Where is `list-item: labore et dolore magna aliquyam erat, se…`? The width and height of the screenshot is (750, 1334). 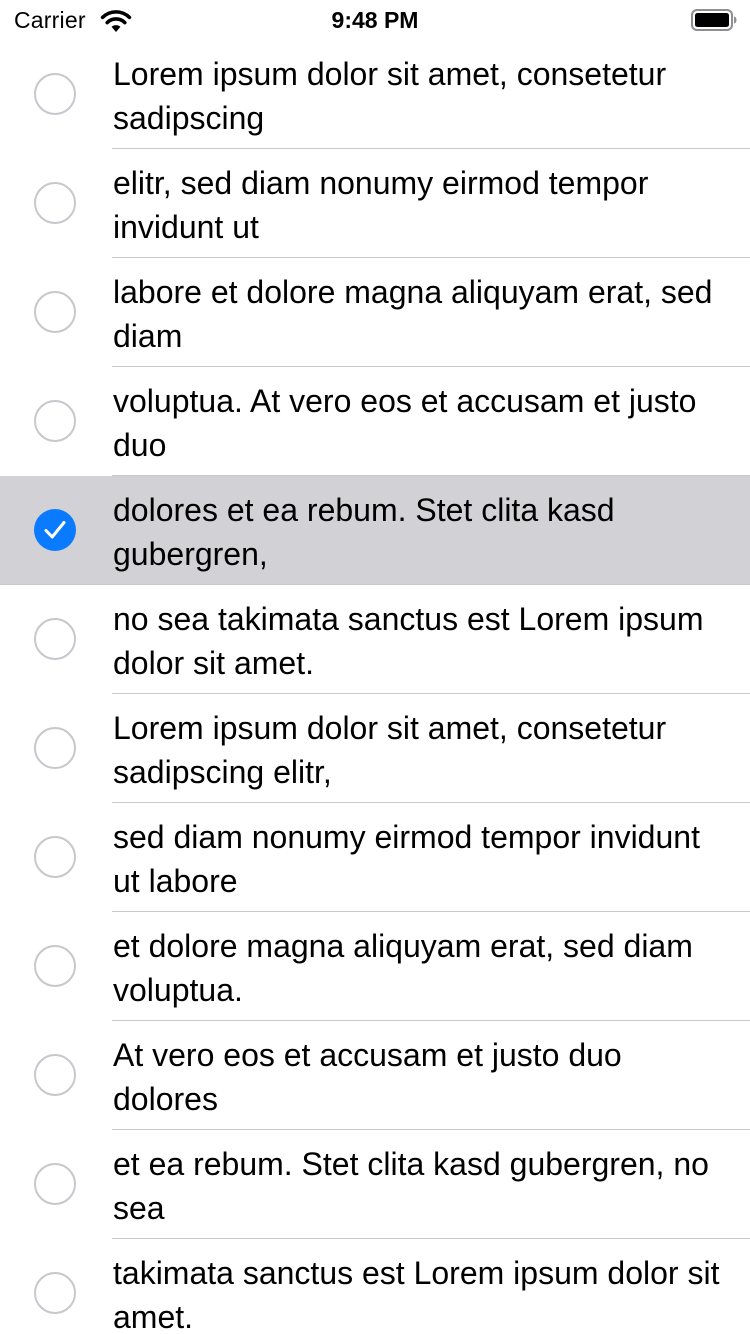 list-item: labore et dolore magna aliquyam erat, se… is located at coordinates (375, 312).